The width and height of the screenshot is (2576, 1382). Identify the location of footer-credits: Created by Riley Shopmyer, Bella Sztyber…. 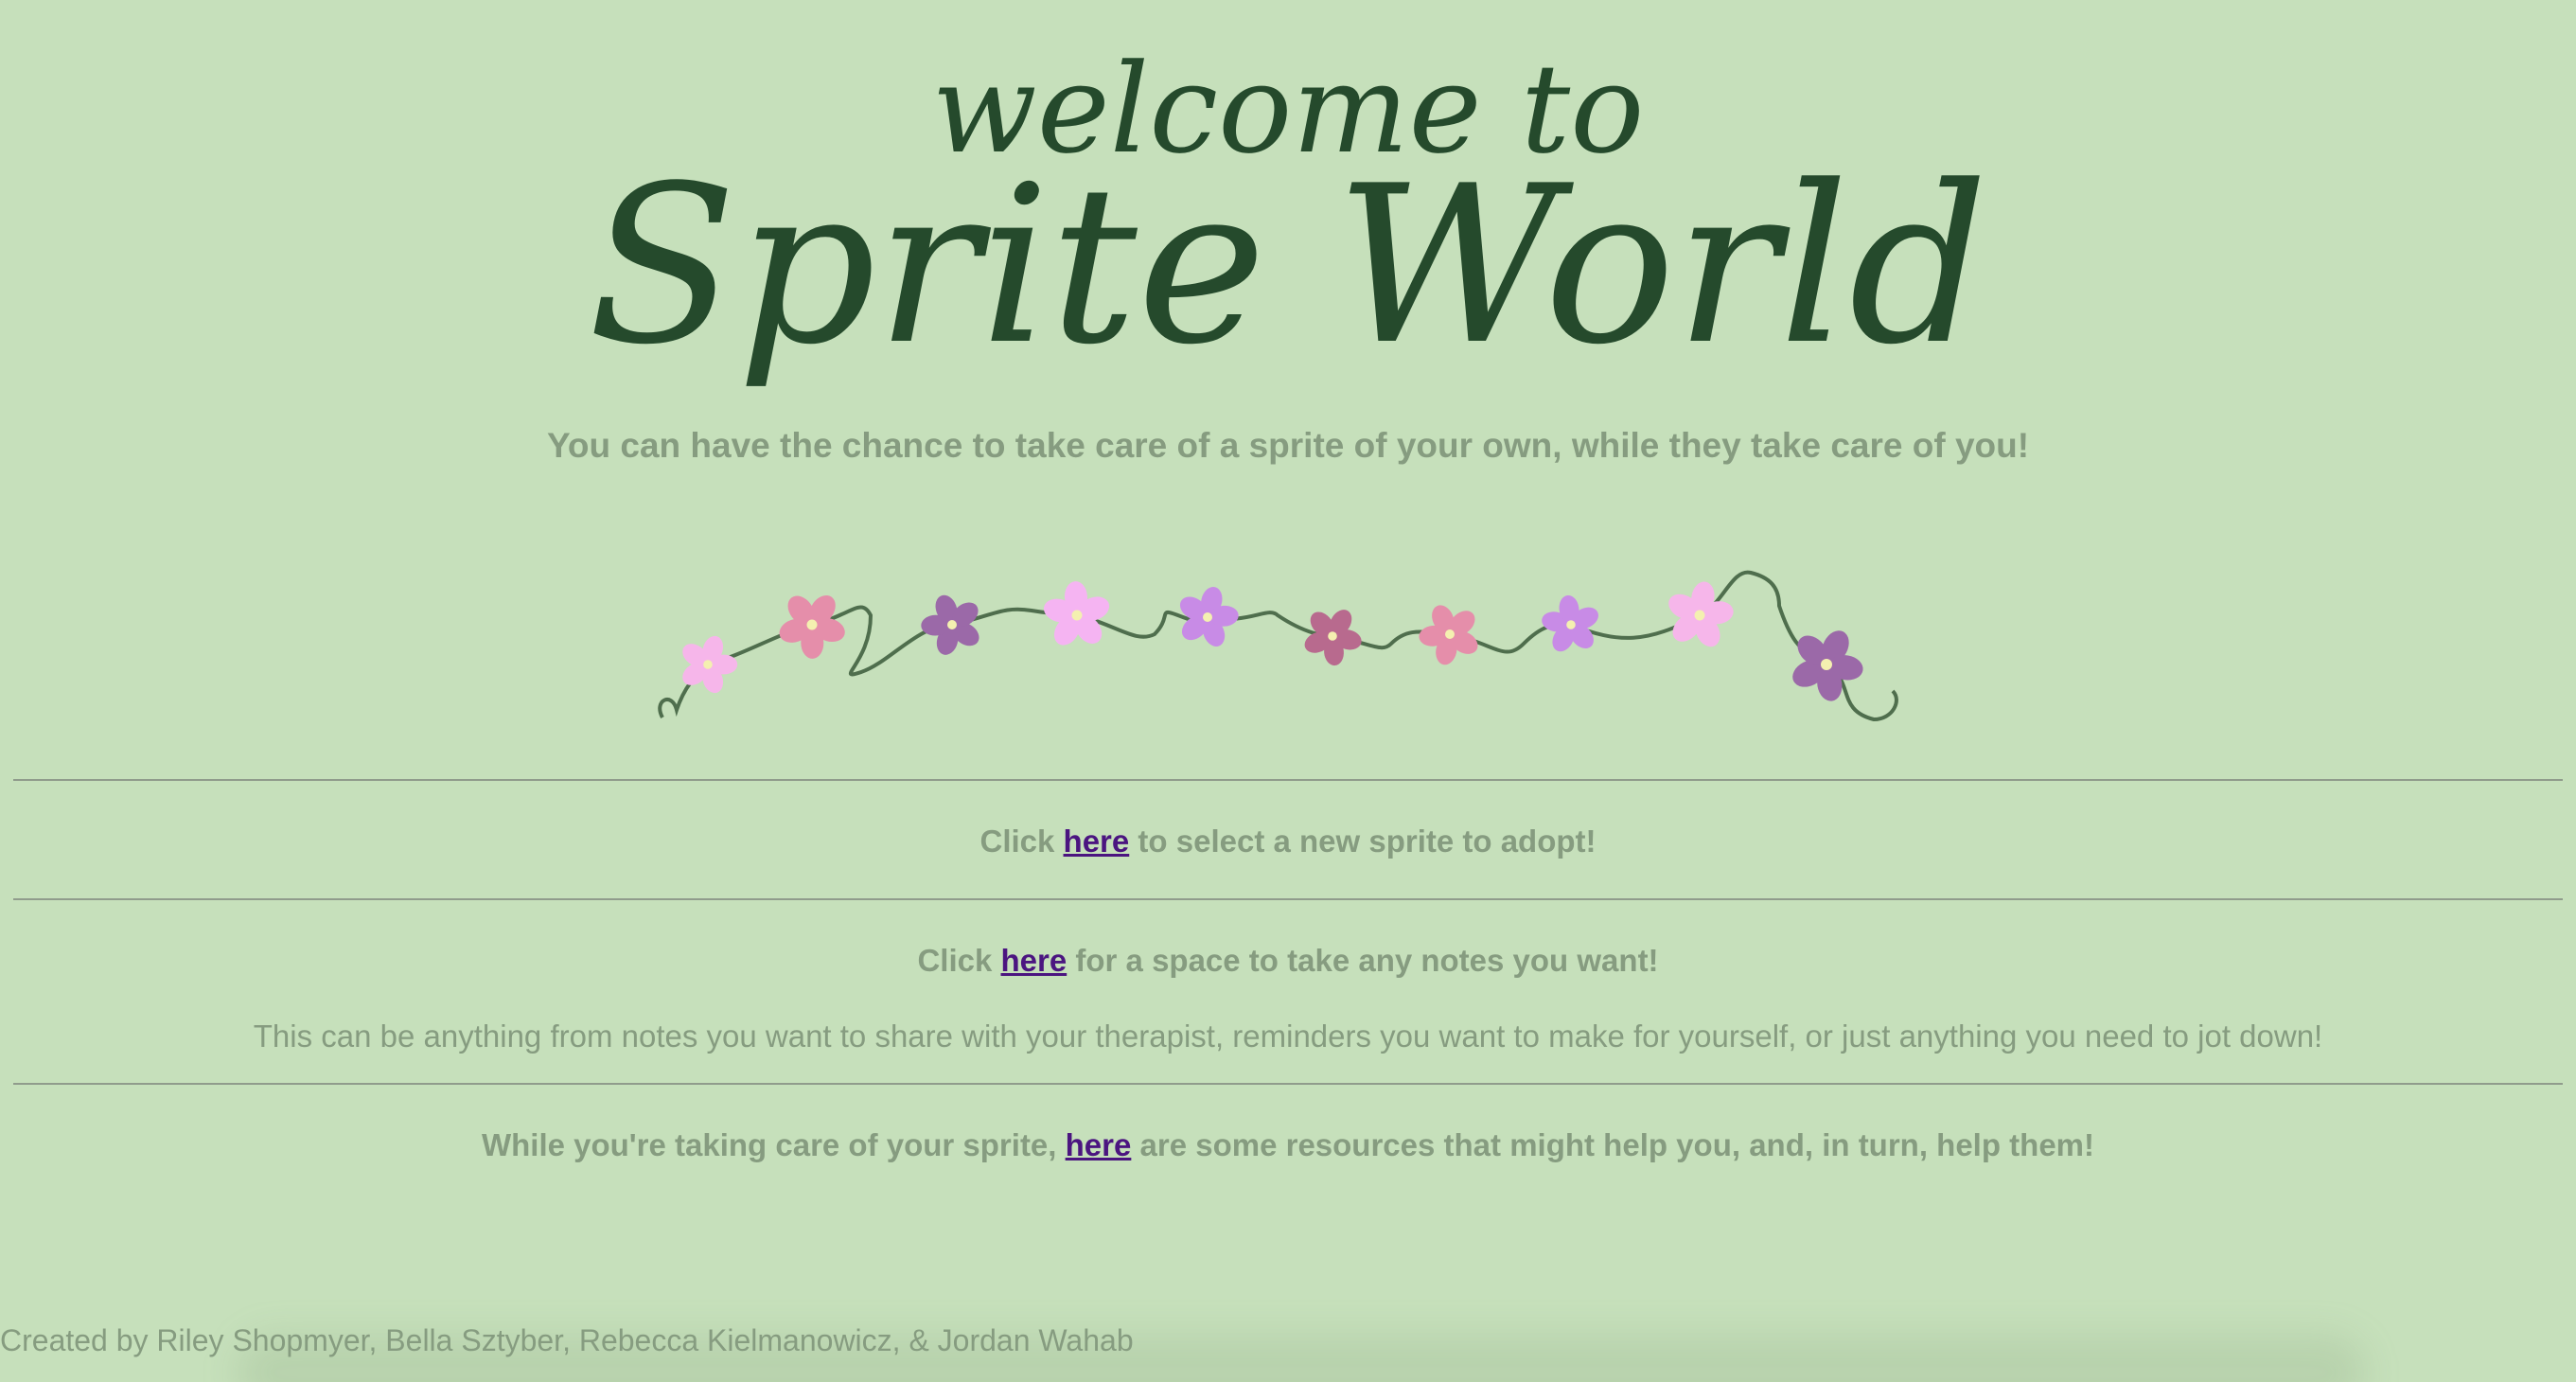
(567, 1340).